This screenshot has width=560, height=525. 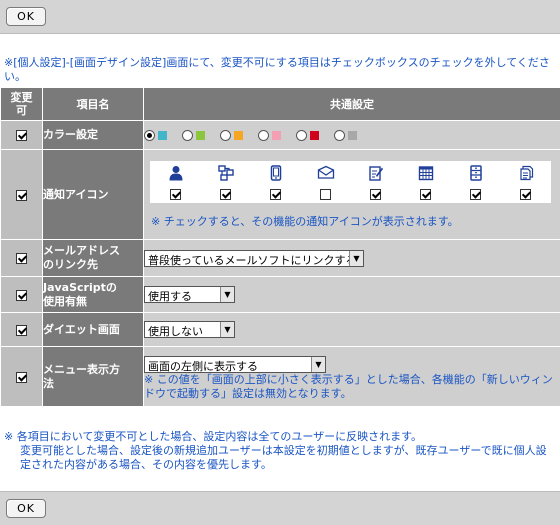 What do you see at coordinates (225, 194) in the screenshot?
I see `workflow-notify-checkbox` at bounding box center [225, 194].